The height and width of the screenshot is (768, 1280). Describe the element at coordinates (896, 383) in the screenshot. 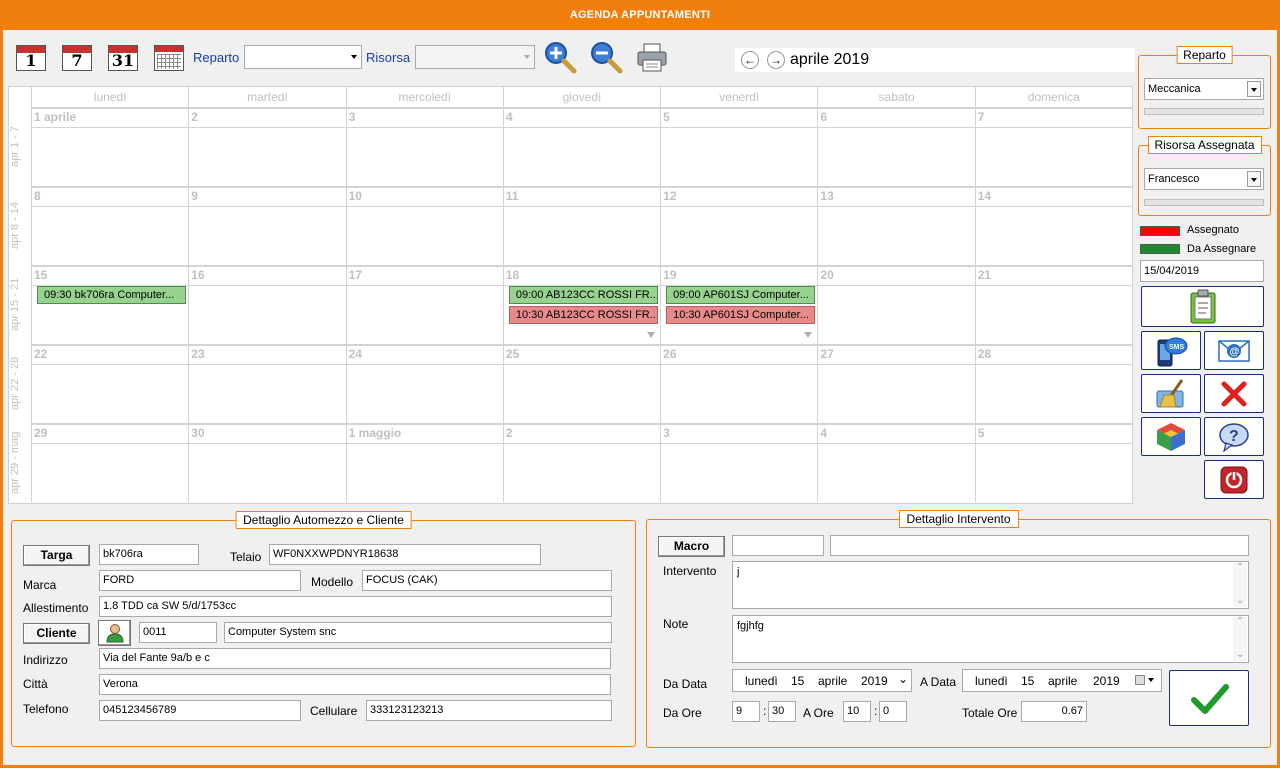

I see `day-cell: 27` at that location.